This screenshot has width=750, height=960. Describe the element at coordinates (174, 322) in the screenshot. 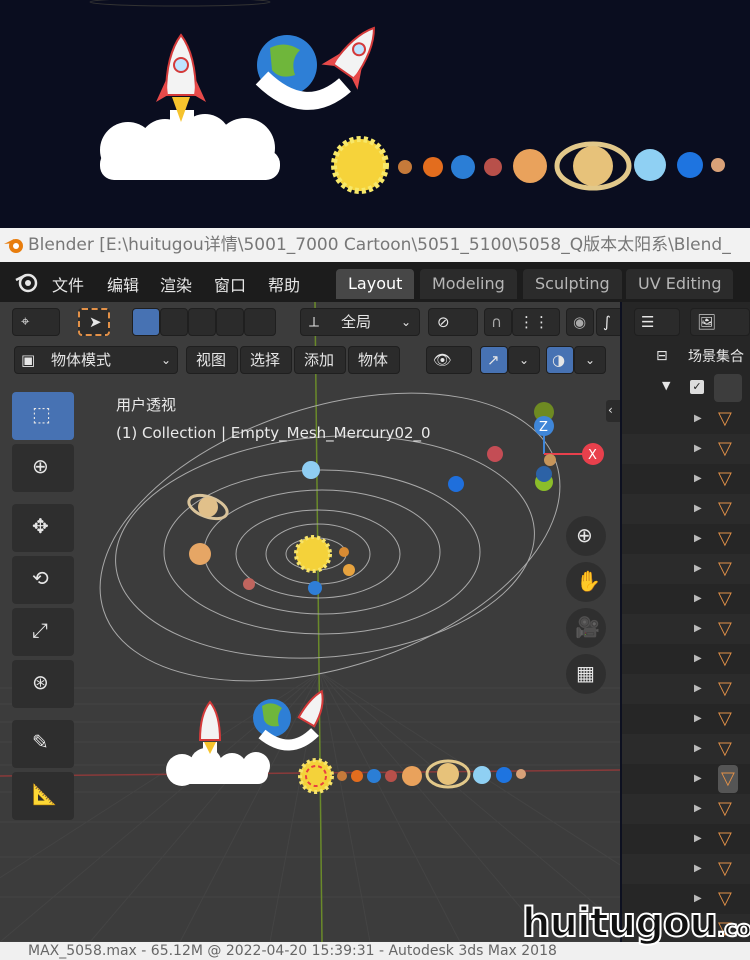

I see `select-mode-extend-button` at that location.